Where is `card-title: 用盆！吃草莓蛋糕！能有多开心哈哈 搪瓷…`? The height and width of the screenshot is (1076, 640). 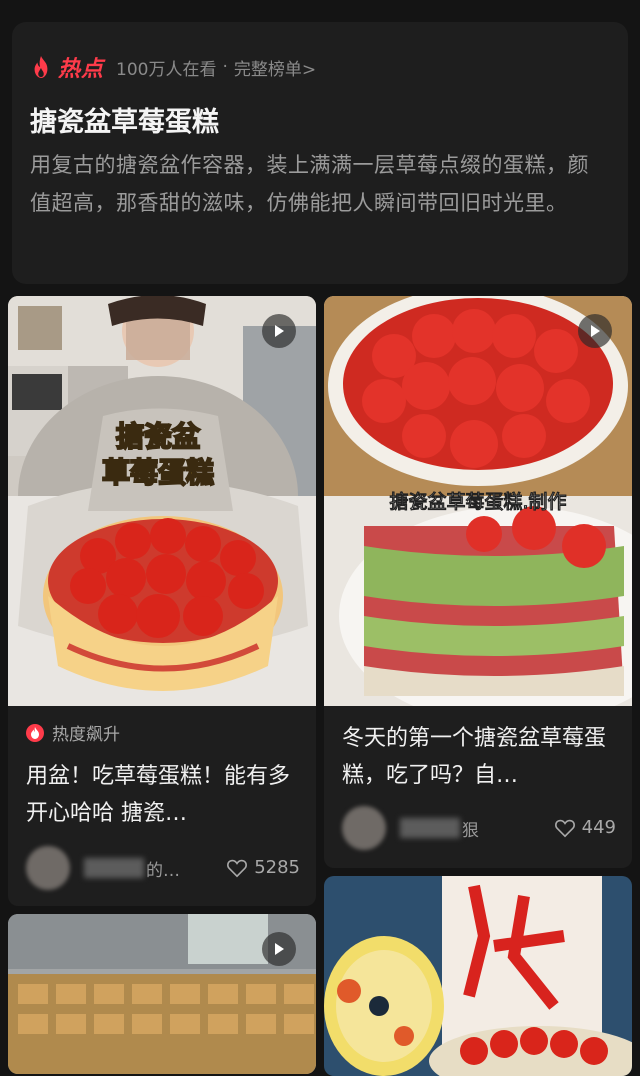 card-title: 用盆！吃草莓蛋糕！能有多开心哈哈 搪瓷… is located at coordinates (166, 795).